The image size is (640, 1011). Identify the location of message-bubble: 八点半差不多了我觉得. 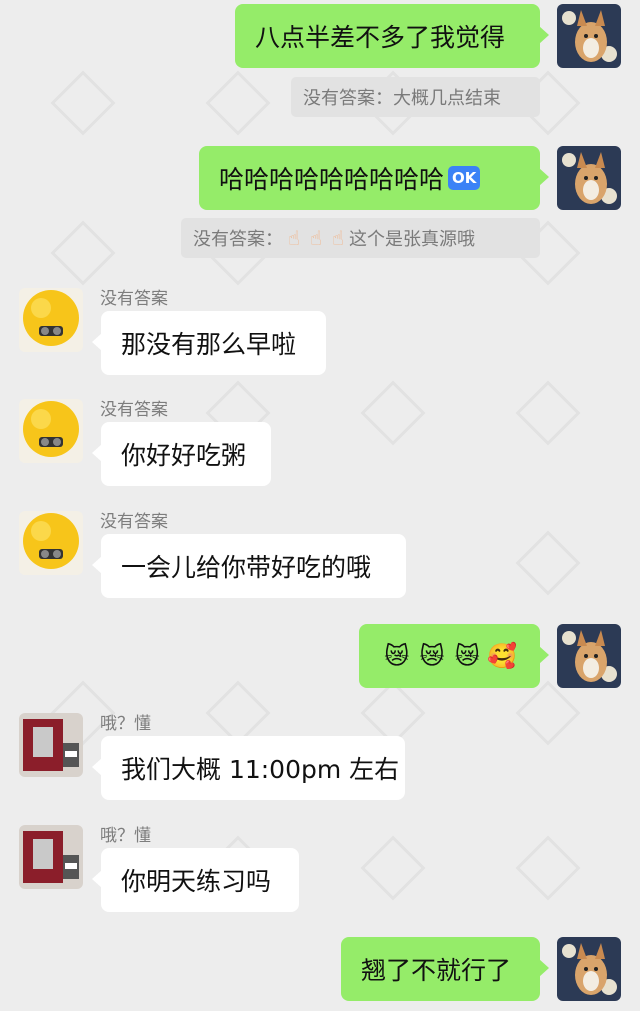
(392, 36).